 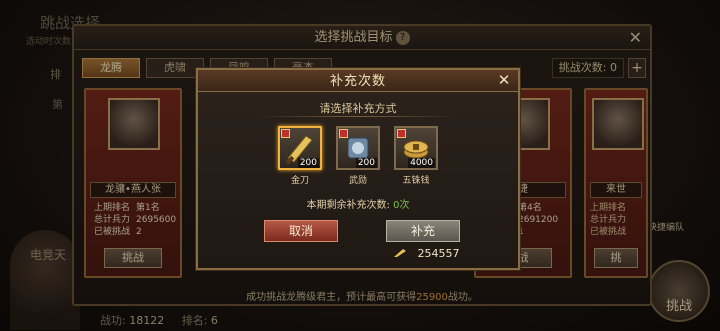 I want to click on option-coins: 4000 五铢钱, so click(x=416, y=156).